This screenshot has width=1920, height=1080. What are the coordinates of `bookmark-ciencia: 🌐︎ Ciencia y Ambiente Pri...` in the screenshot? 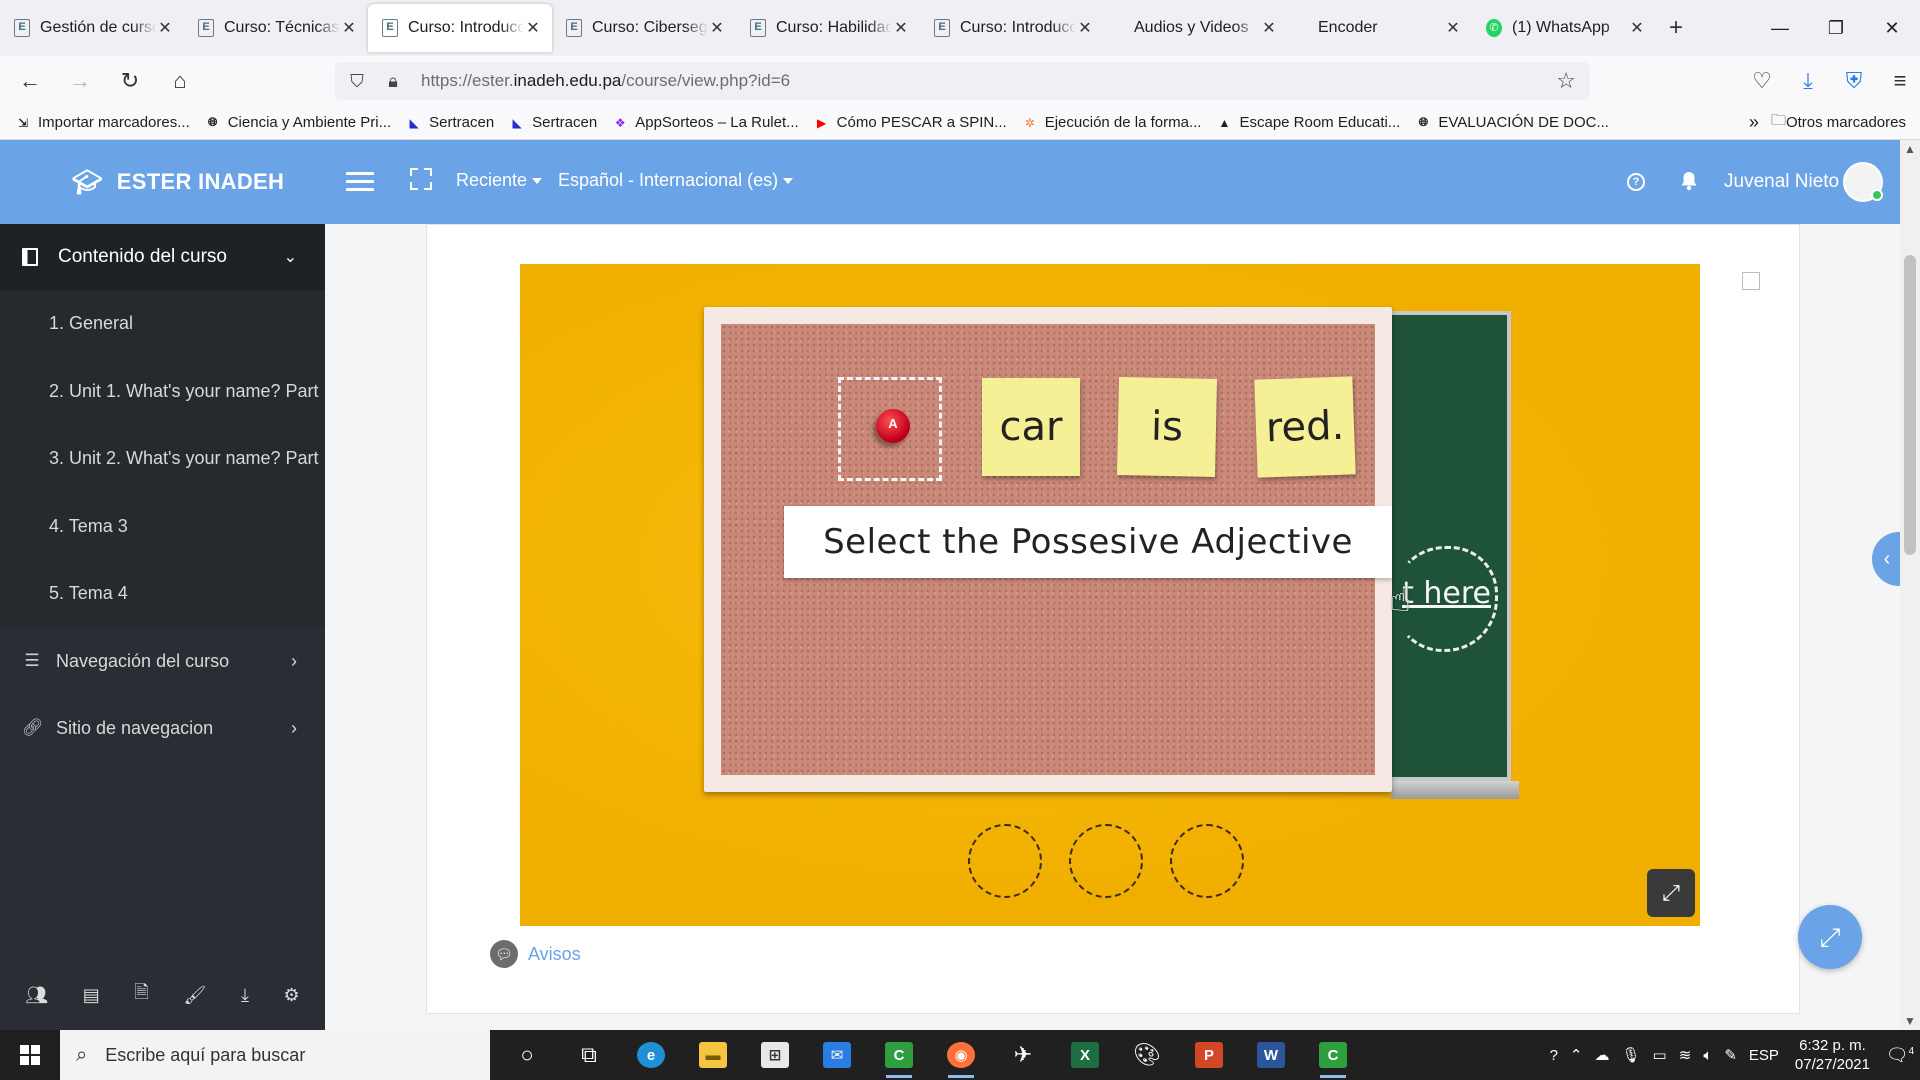 It's located at (297, 123).